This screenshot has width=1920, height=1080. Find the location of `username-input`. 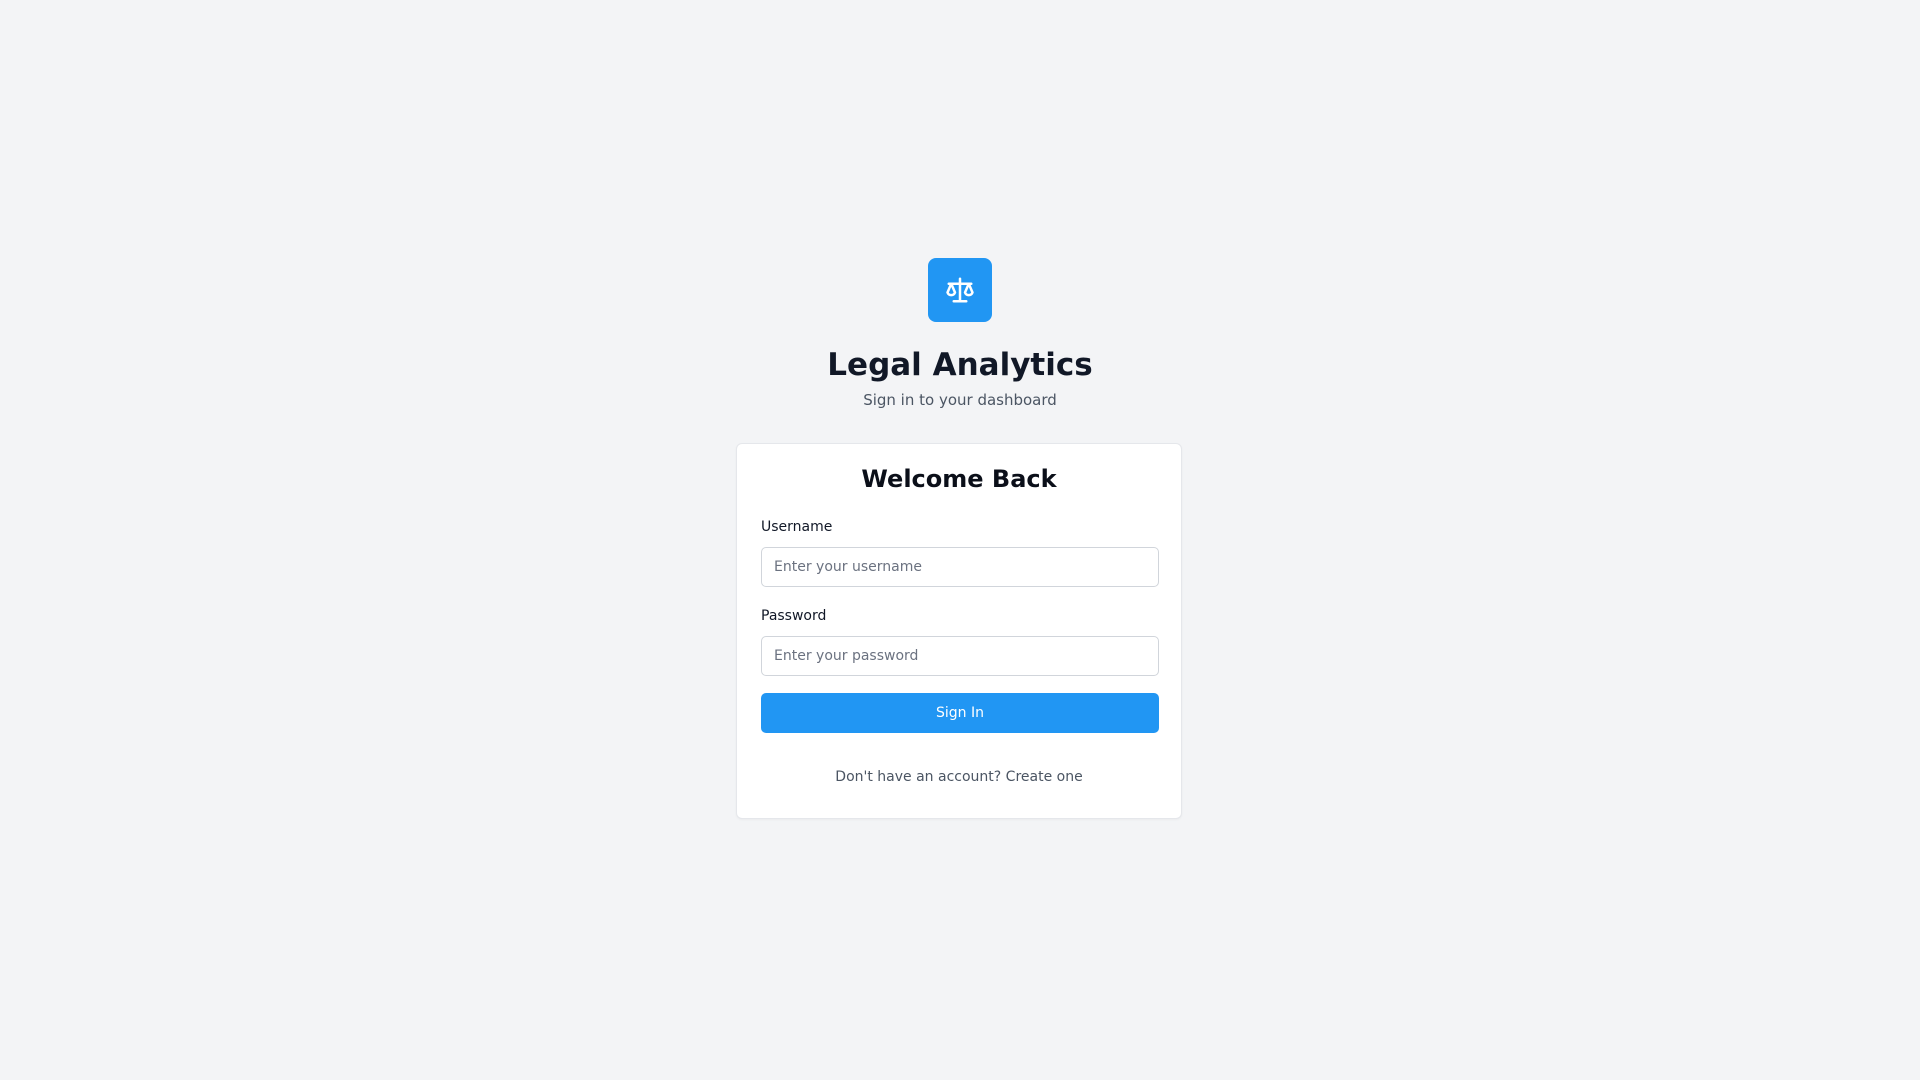

username-input is located at coordinates (960, 567).